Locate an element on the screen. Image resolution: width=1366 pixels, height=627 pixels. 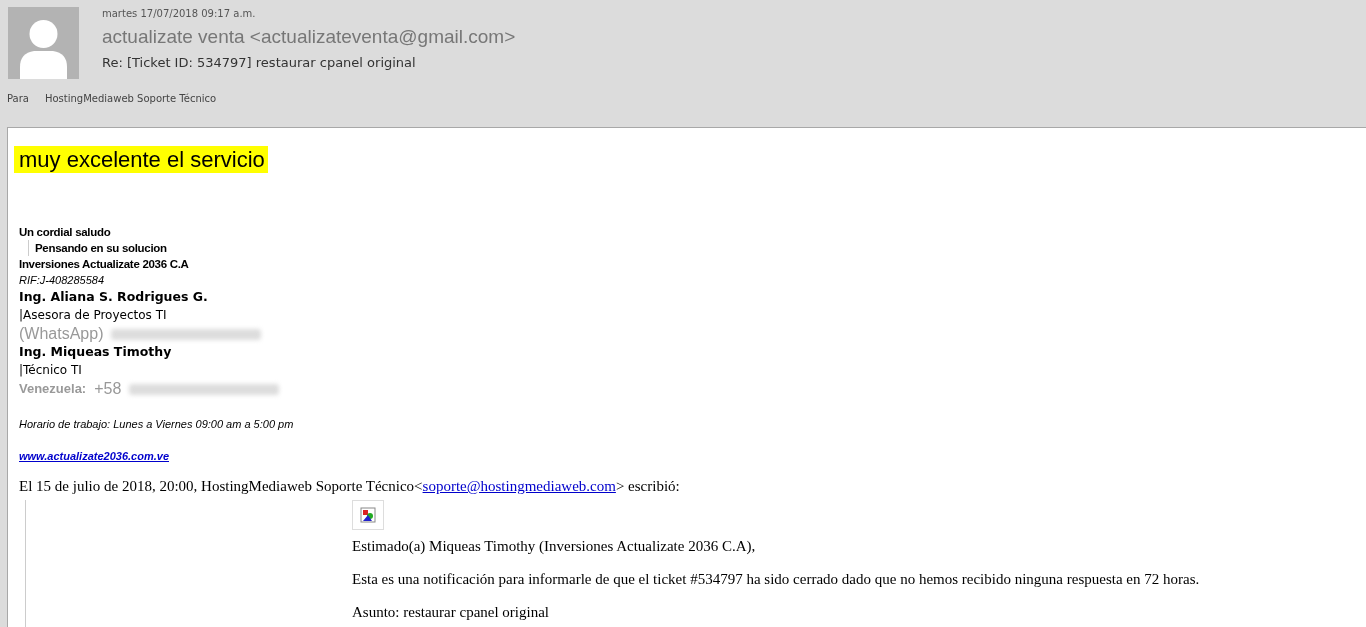
email-link: soporte@hostingmediaweb.com is located at coordinates (519, 486).